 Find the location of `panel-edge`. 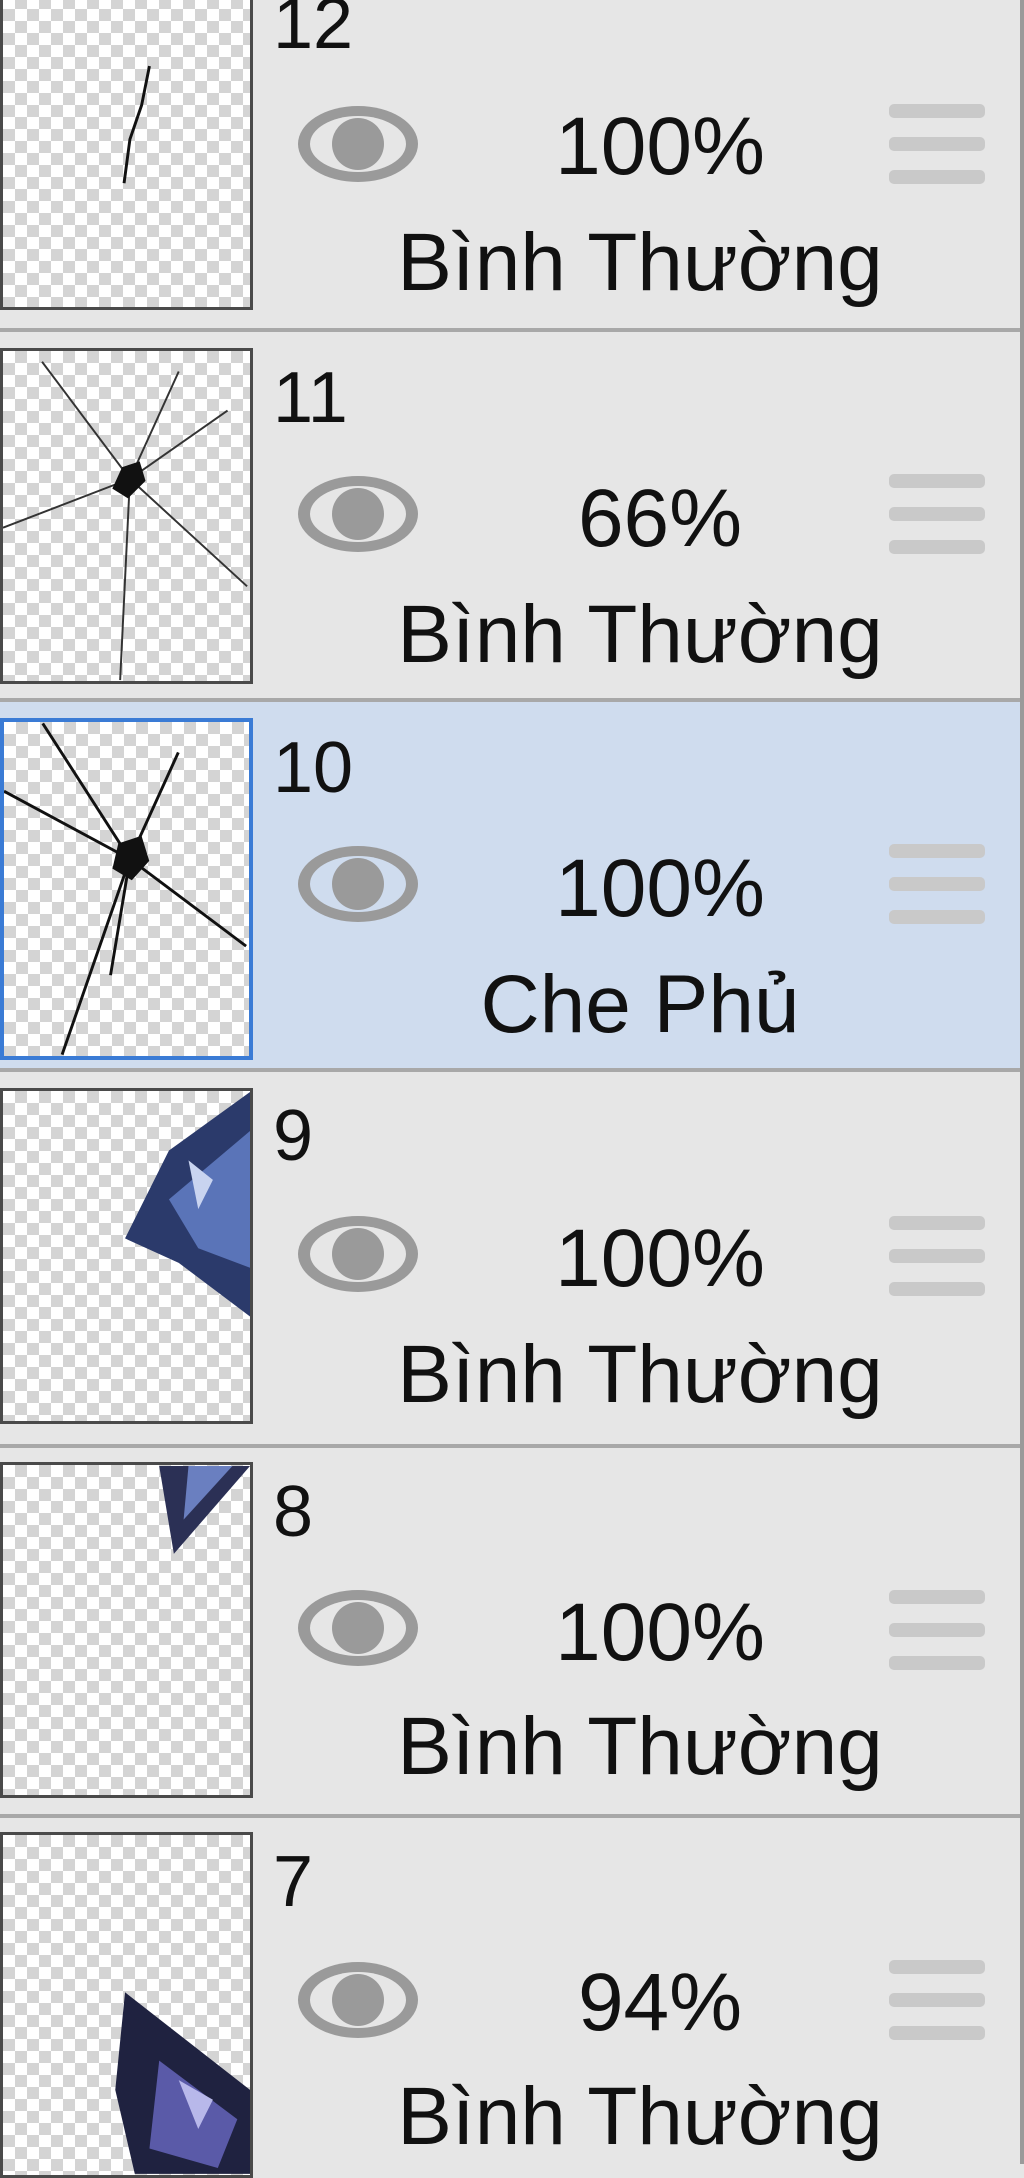

panel-edge is located at coordinates (1022, 1082).